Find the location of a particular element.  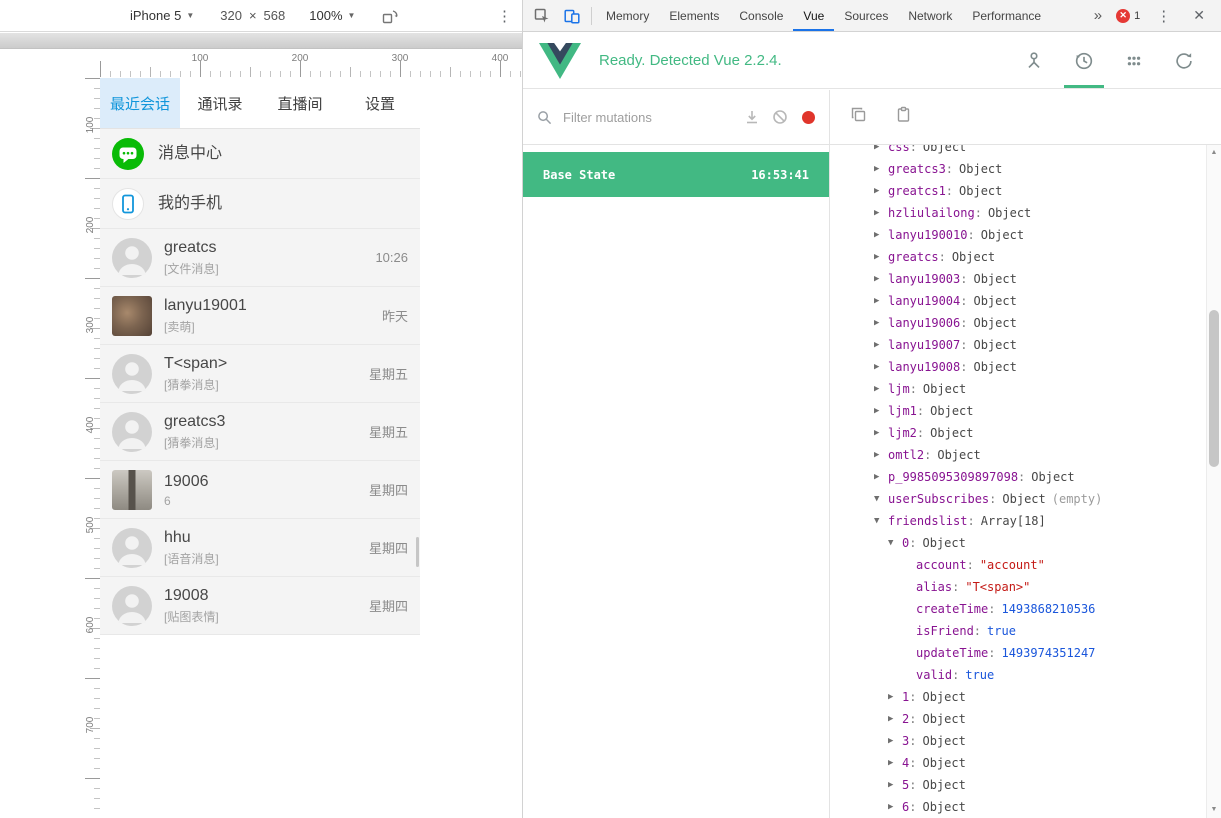

device-toolbar-toggle-button is located at coordinates (572, 15).